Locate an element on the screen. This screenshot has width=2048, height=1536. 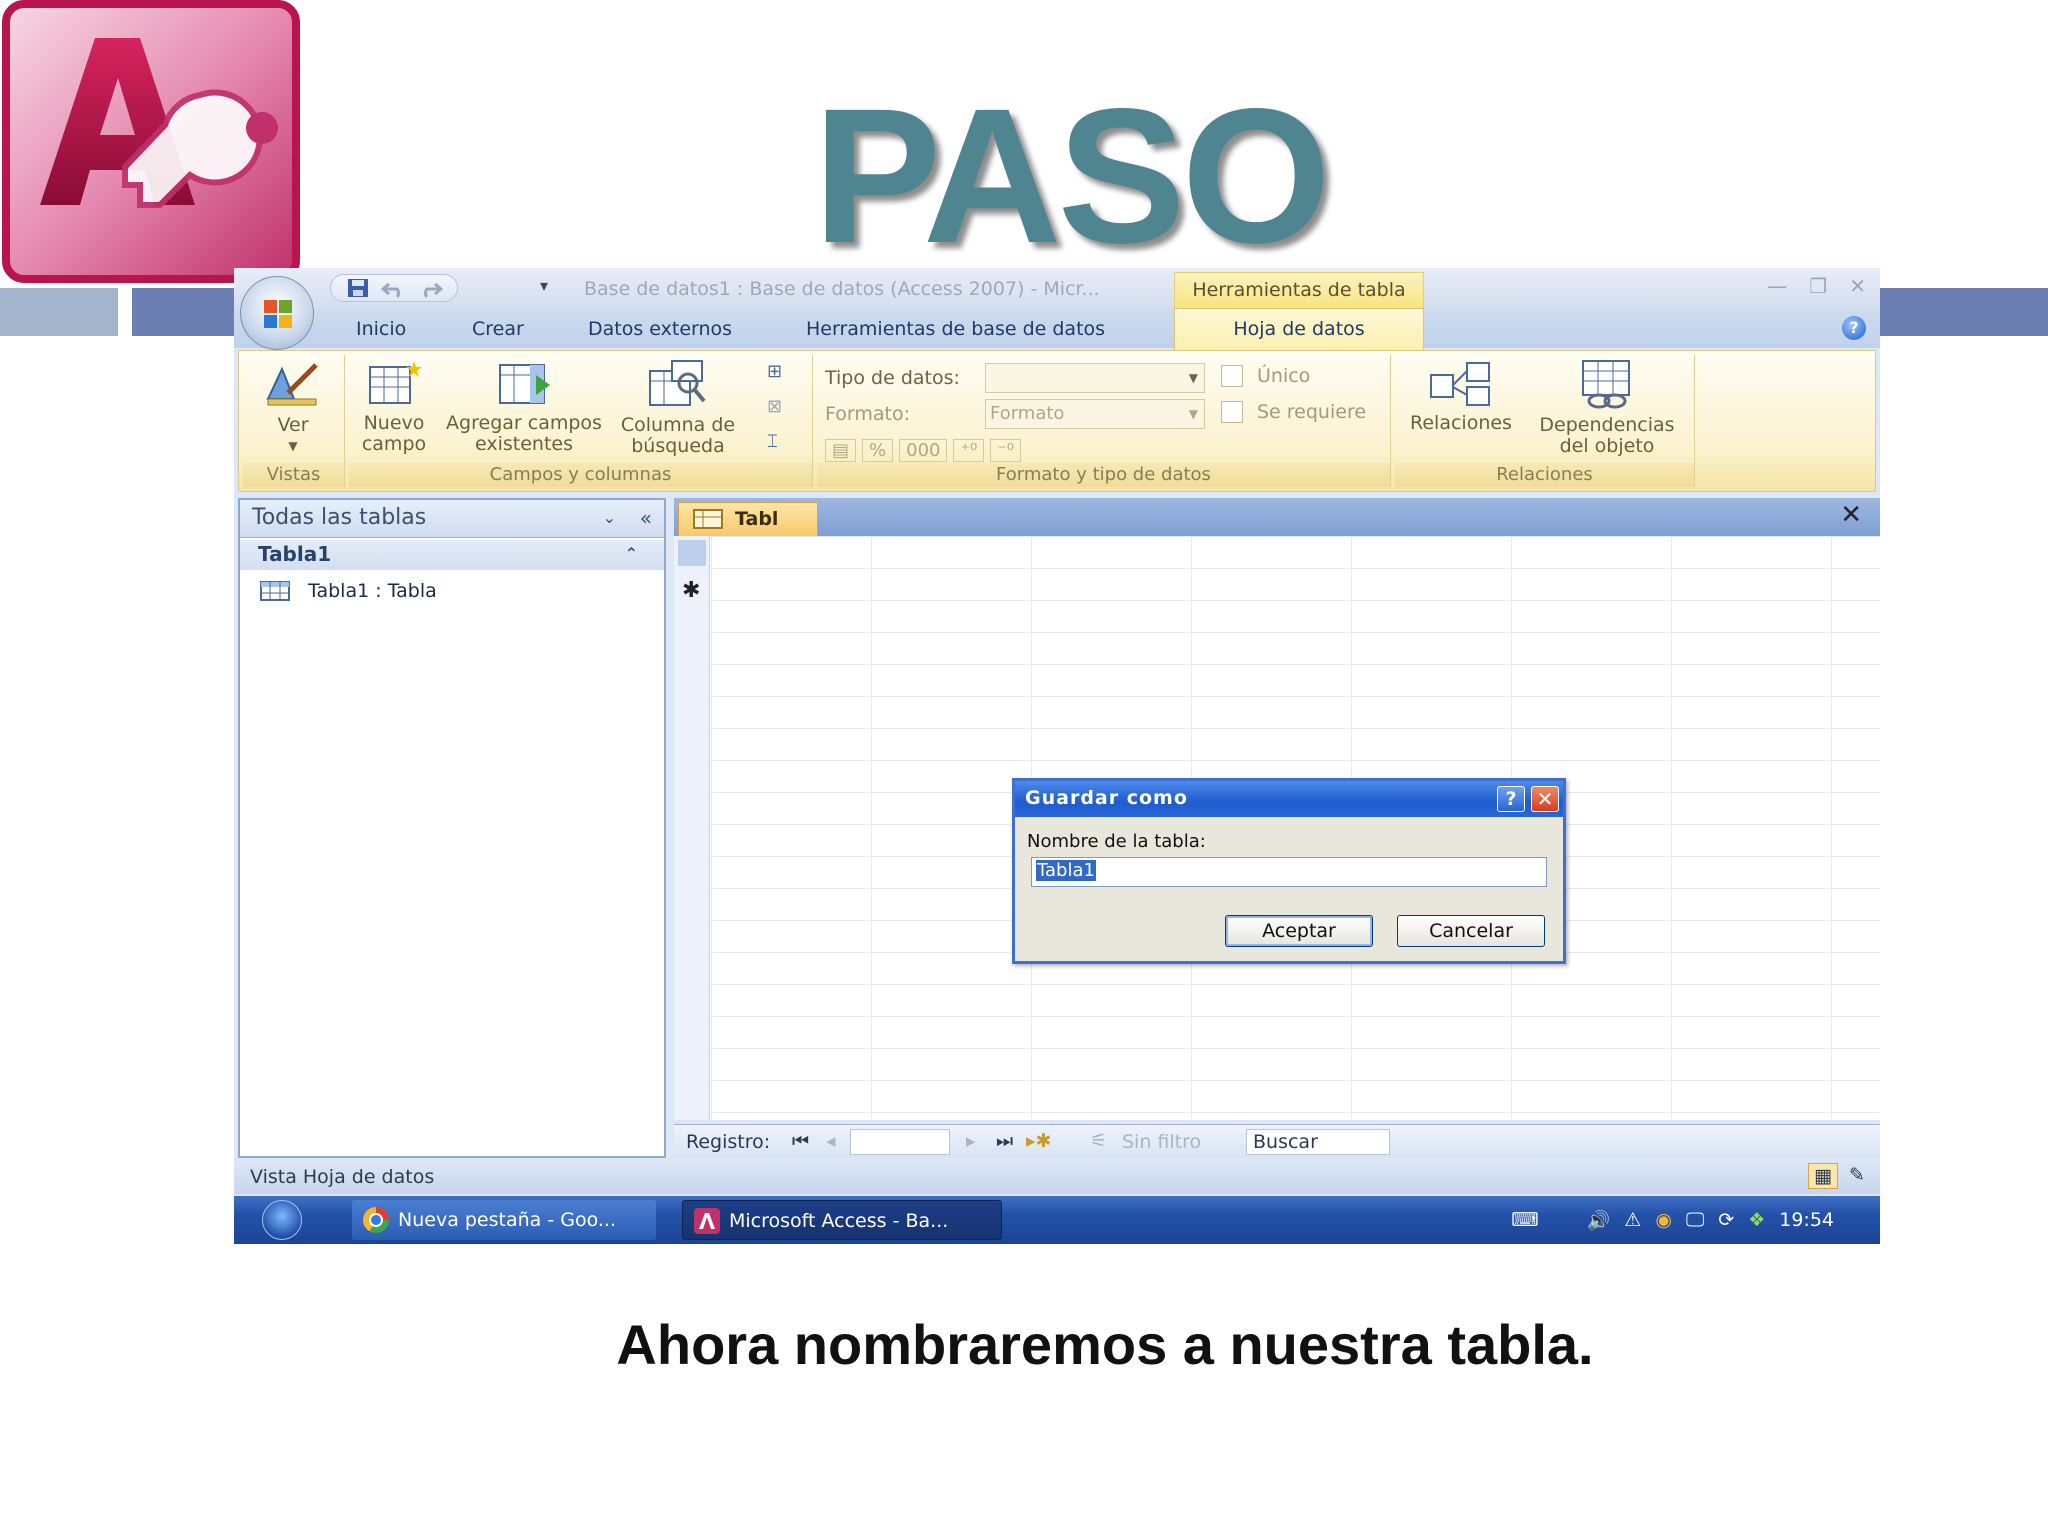
display-icon: 🖵 is located at coordinates (1695, 1220).